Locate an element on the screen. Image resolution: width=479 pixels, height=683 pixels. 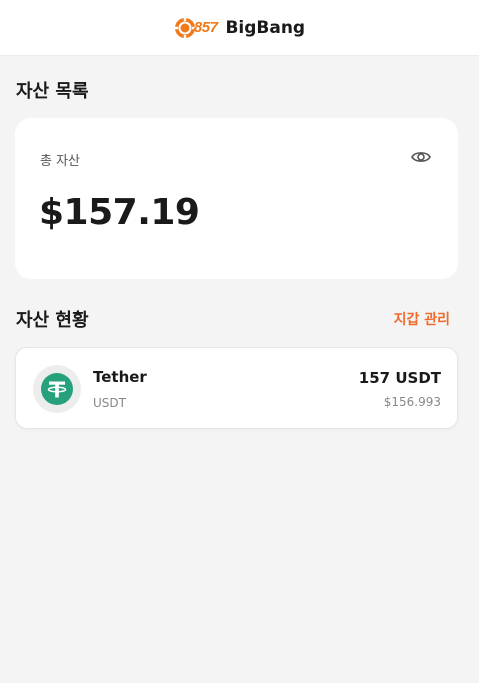
logo-chip-icon is located at coordinates (185, 27).